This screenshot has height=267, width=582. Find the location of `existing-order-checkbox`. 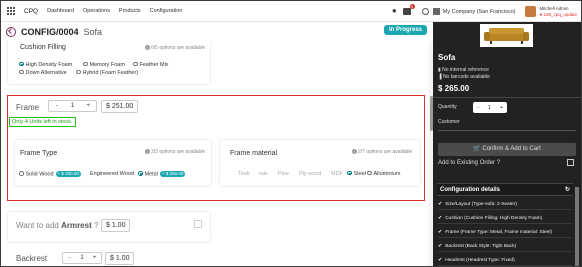

existing-order-checkbox is located at coordinates (570, 162).